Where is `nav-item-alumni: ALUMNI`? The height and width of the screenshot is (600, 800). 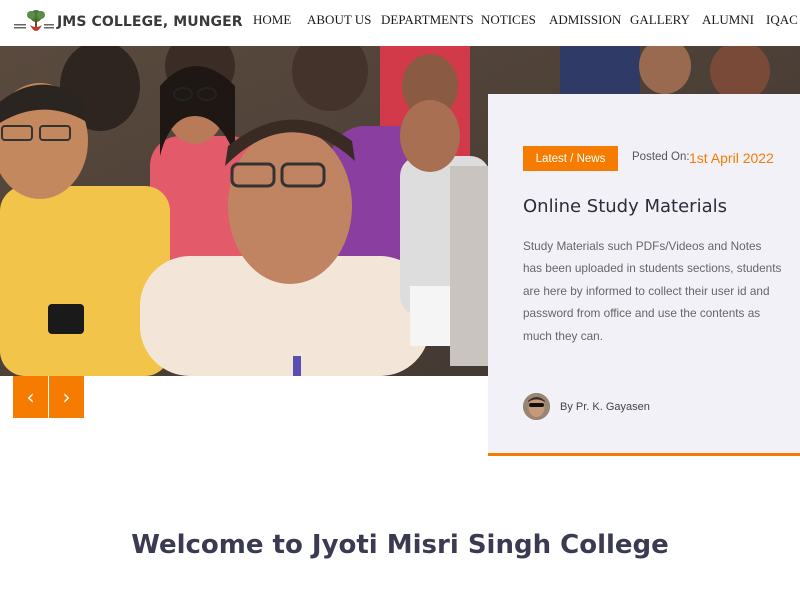 nav-item-alumni: ALUMNI is located at coordinates (728, 20).